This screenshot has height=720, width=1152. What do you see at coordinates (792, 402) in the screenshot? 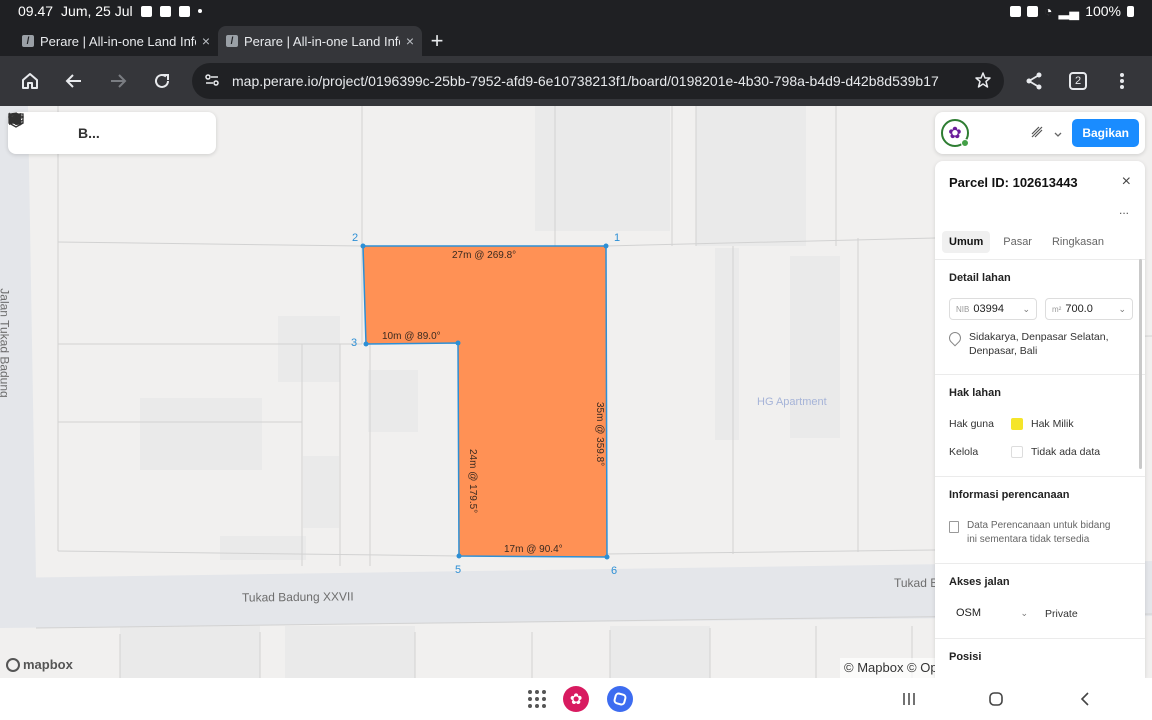
I see `poi-label: HG Apartment` at bounding box center [792, 402].